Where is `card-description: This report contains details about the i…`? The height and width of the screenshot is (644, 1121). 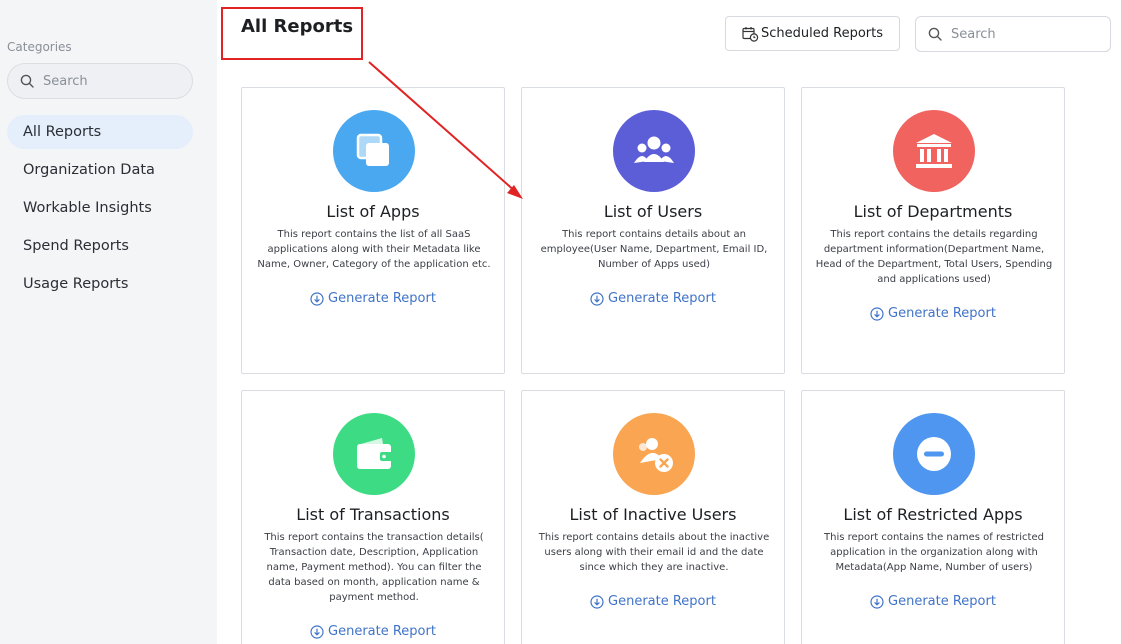 card-description: This report contains details about the i… is located at coordinates (654, 552).